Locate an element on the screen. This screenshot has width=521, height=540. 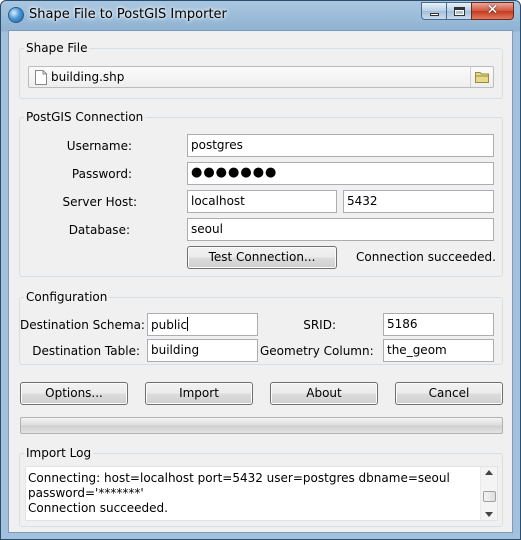
about-button: About is located at coordinates (324, 393).